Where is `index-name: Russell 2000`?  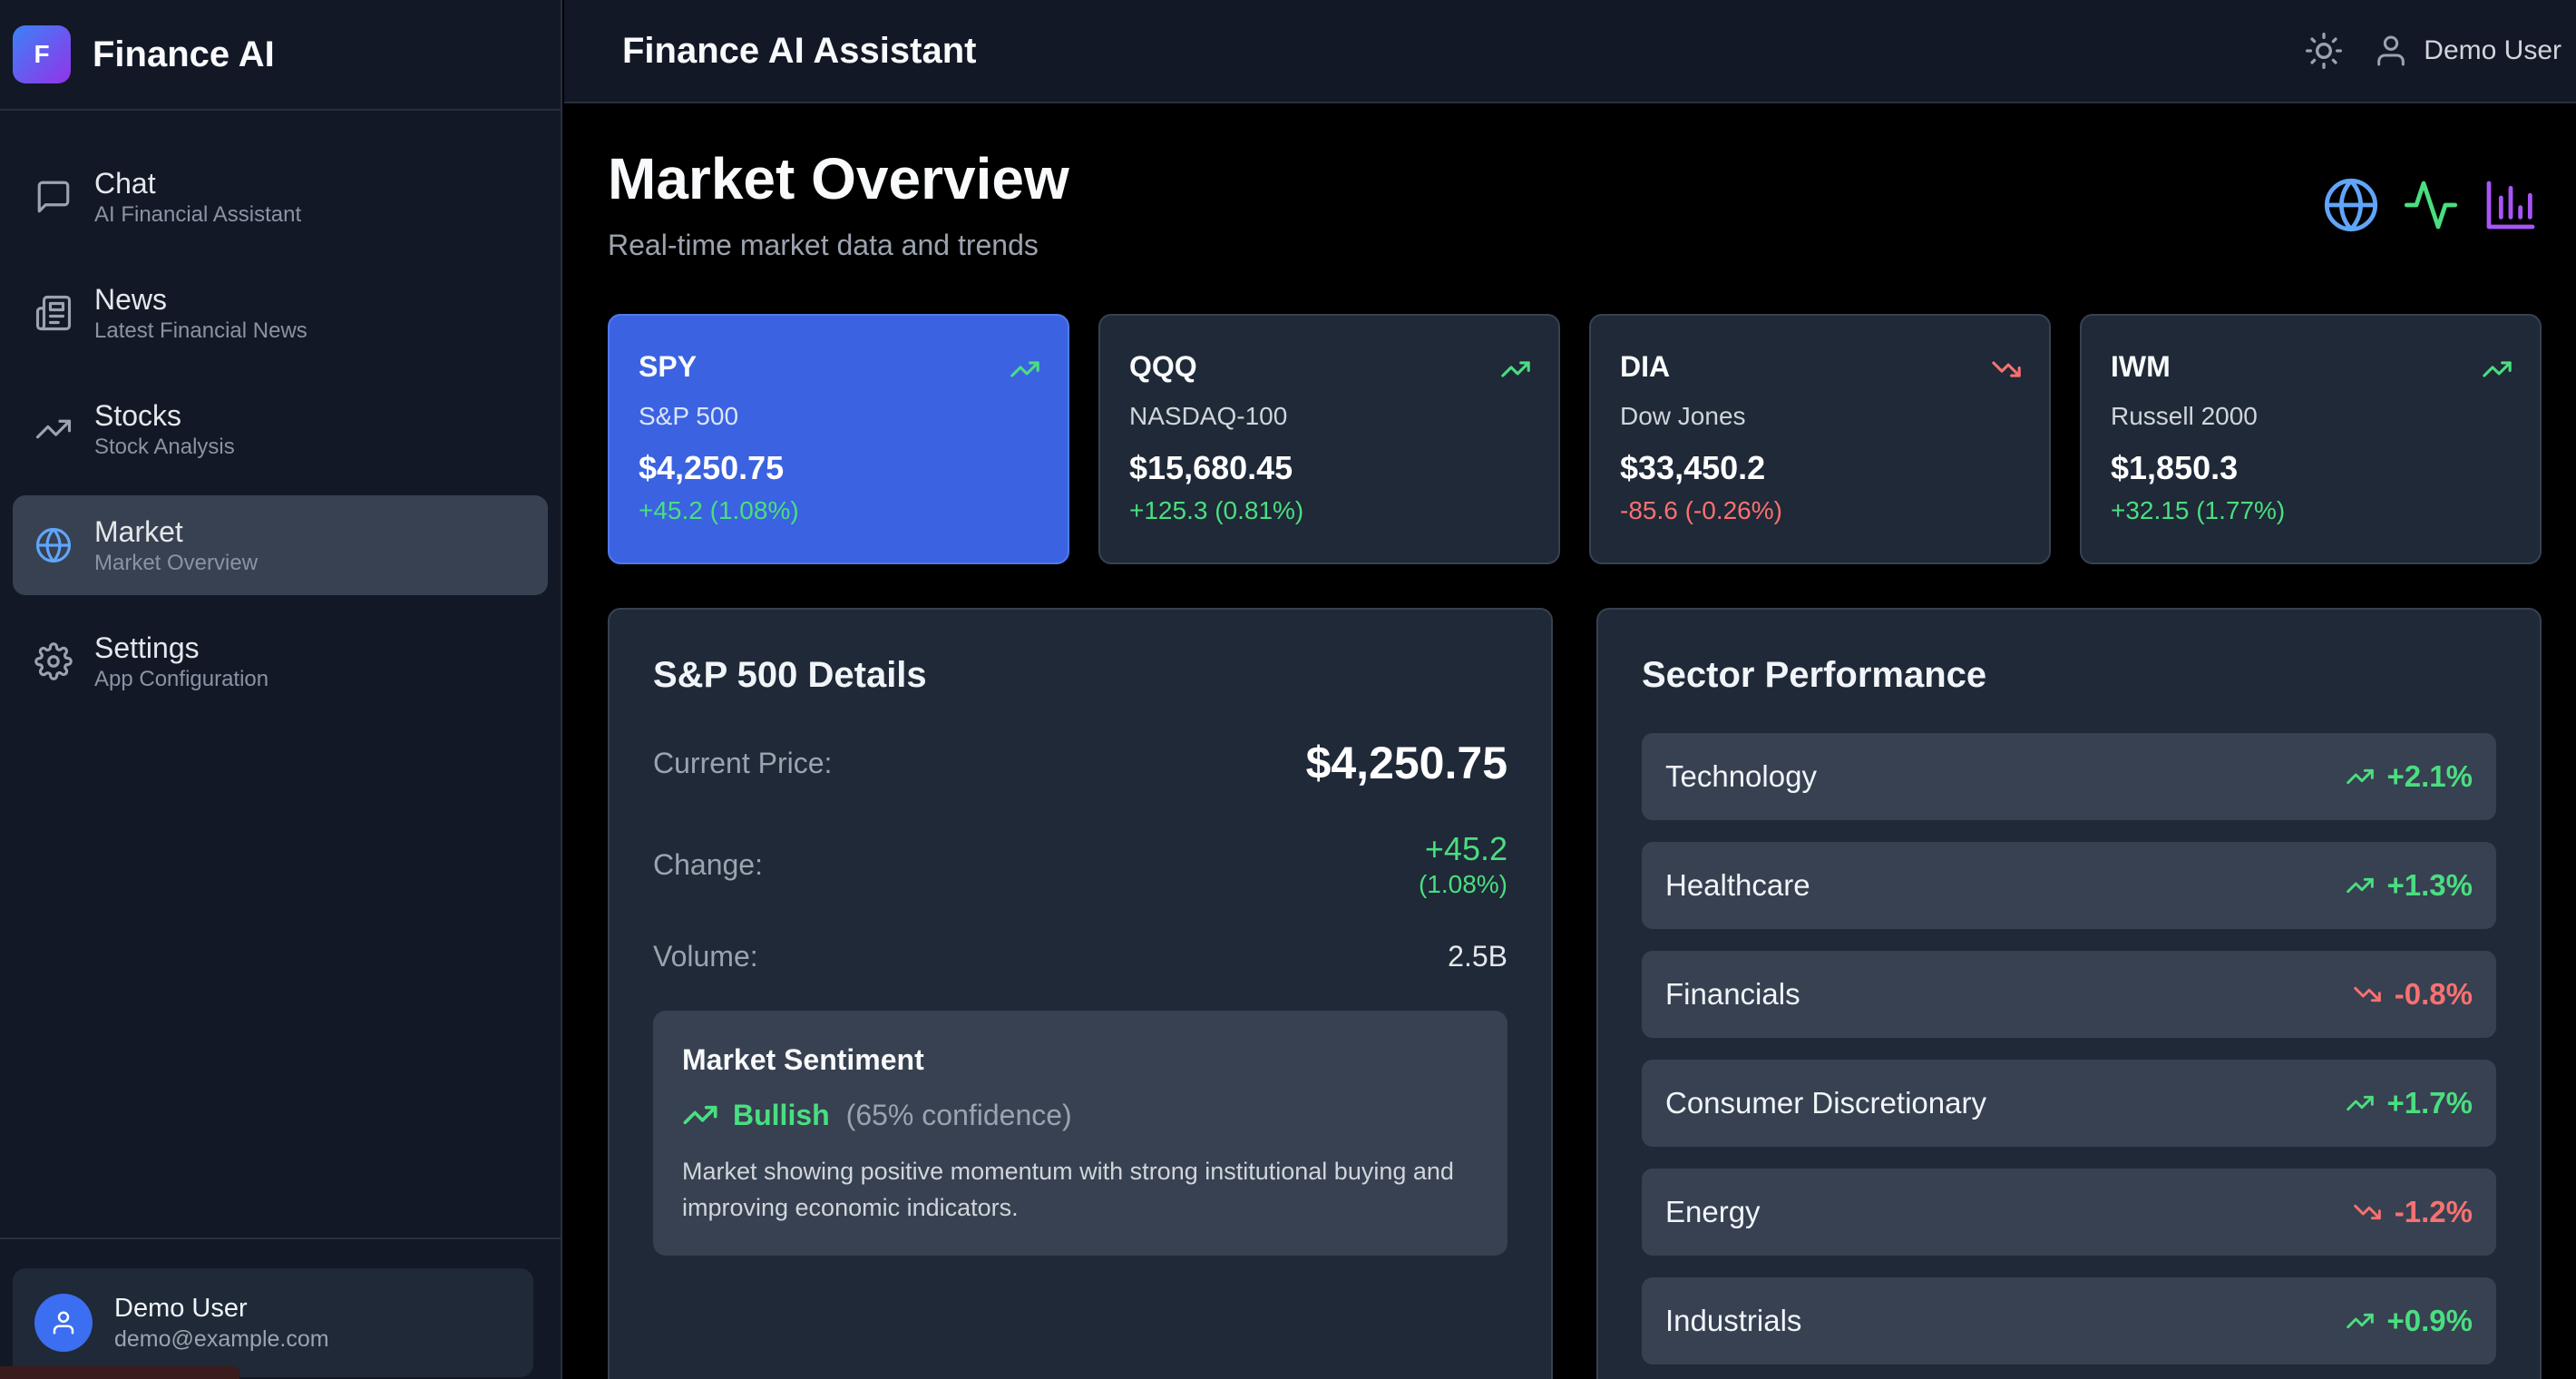
index-name: Russell 2000 is located at coordinates (2184, 416).